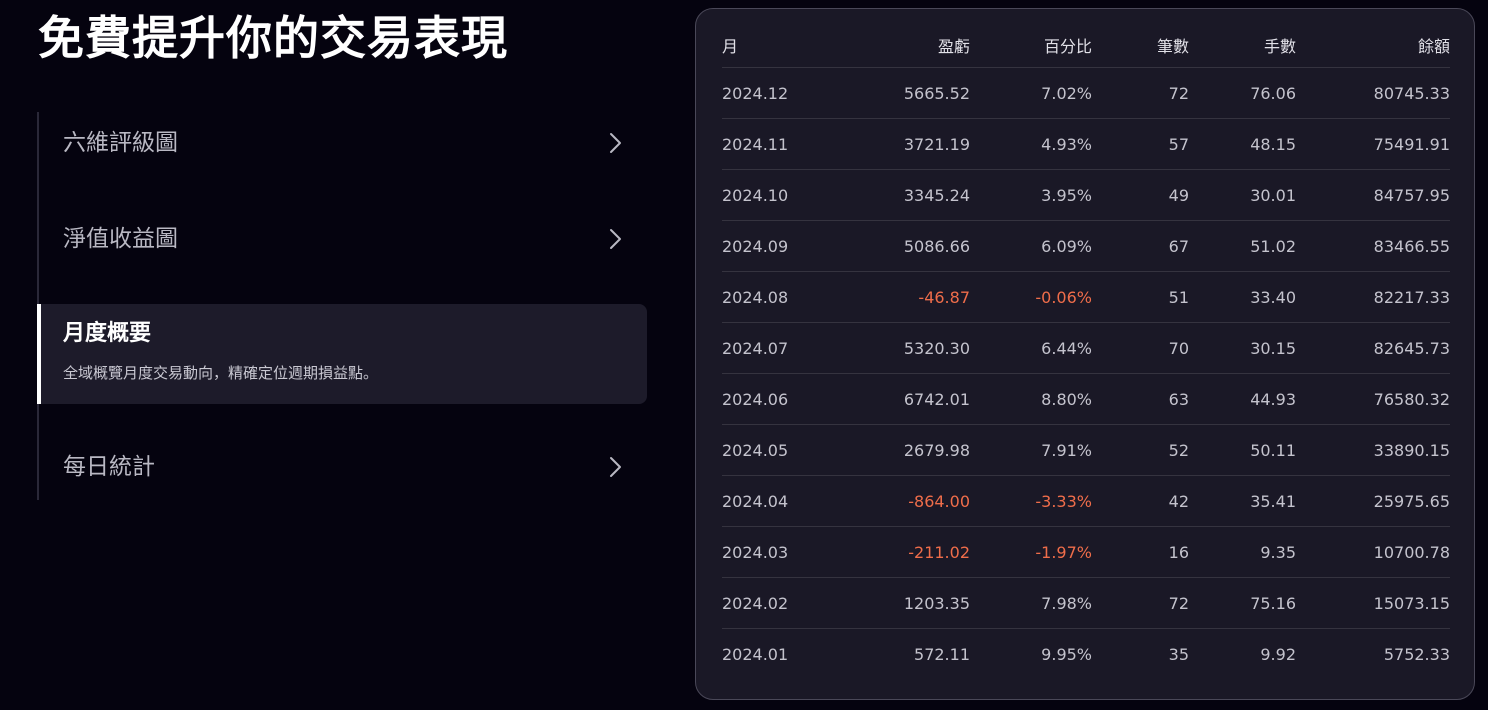 The width and height of the screenshot is (1488, 710). I want to click on active-indicator, so click(39, 354).